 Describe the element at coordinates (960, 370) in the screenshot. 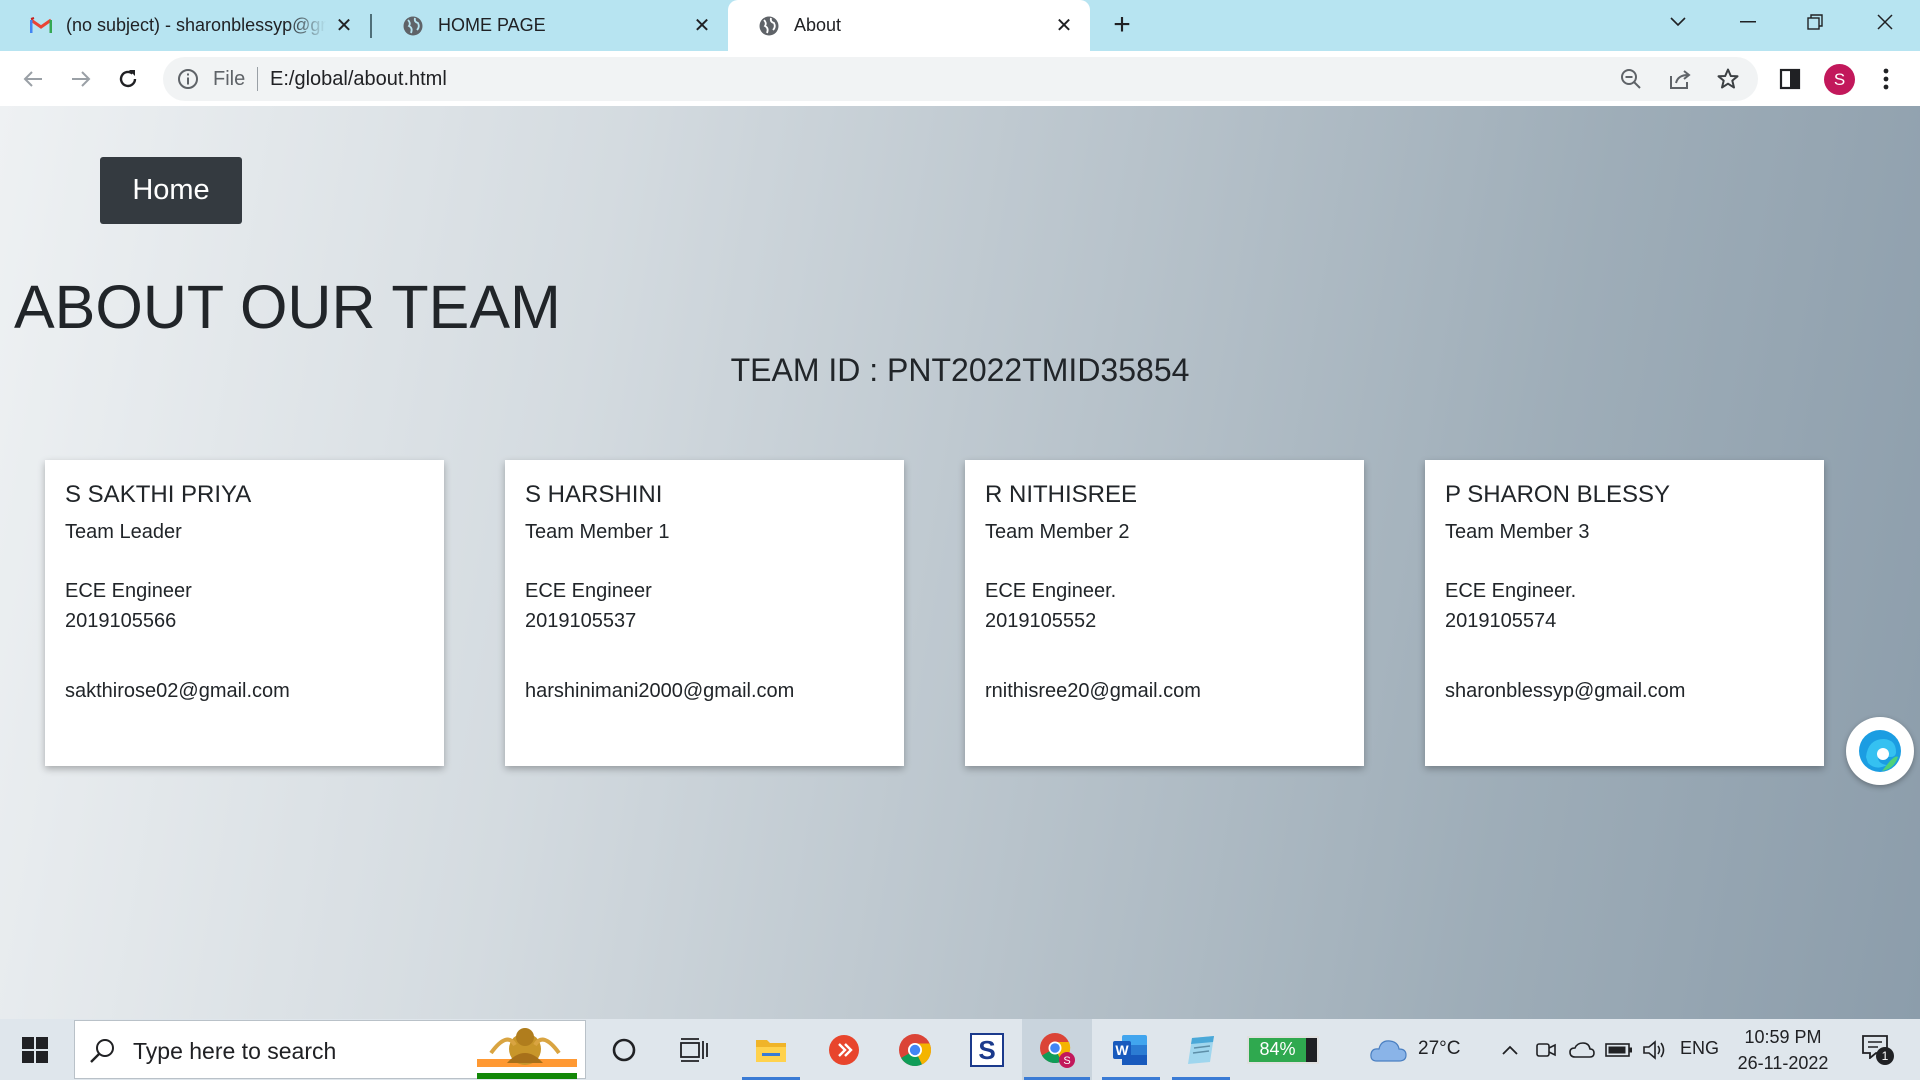

I see `team-id: TEAM ID : PNT2022TMID35854` at that location.